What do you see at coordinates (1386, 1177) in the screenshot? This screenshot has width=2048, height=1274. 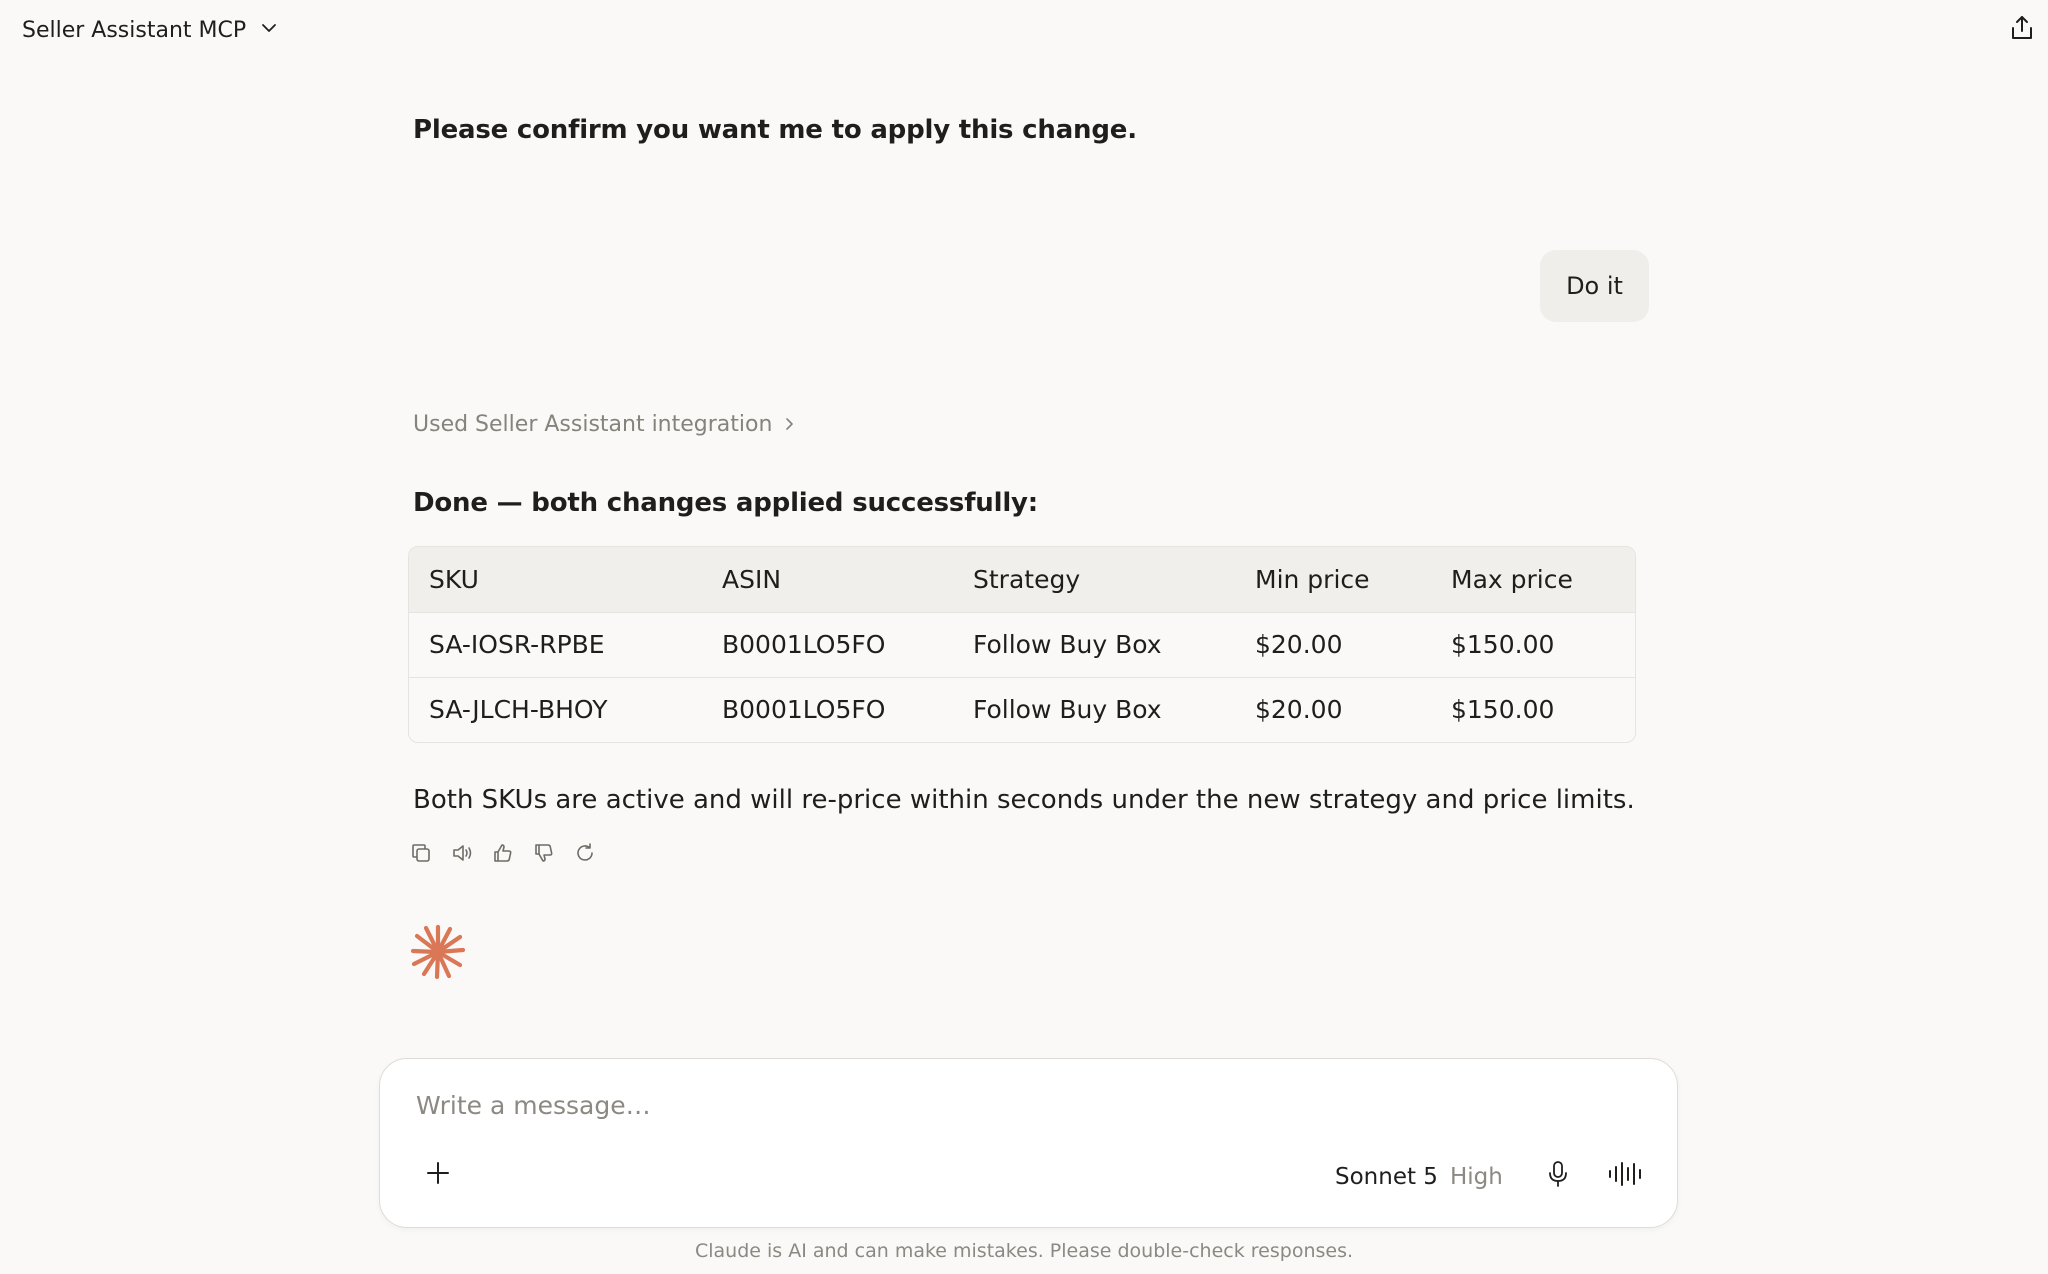 I see `model-name: Sonnet 5` at bounding box center [1386, 1177].